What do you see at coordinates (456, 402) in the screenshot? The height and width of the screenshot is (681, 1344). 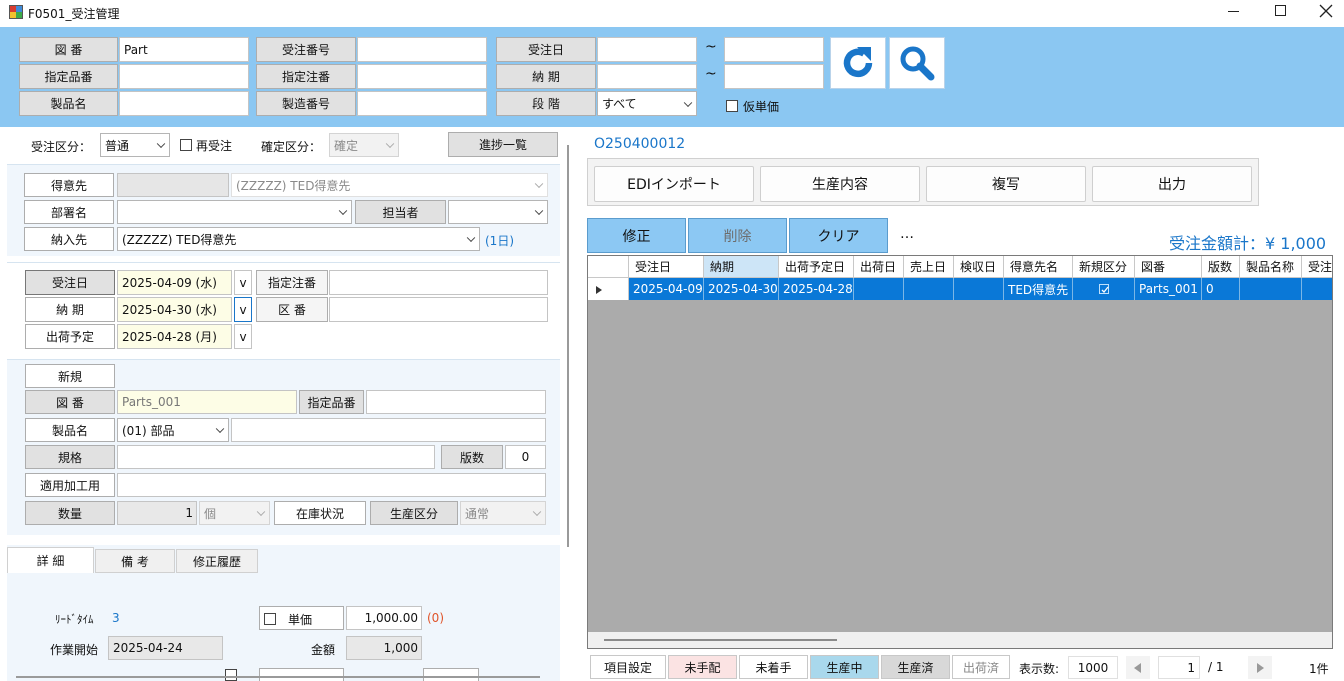 I see `shitei-hinban-input` at bounding box center [456, 402].